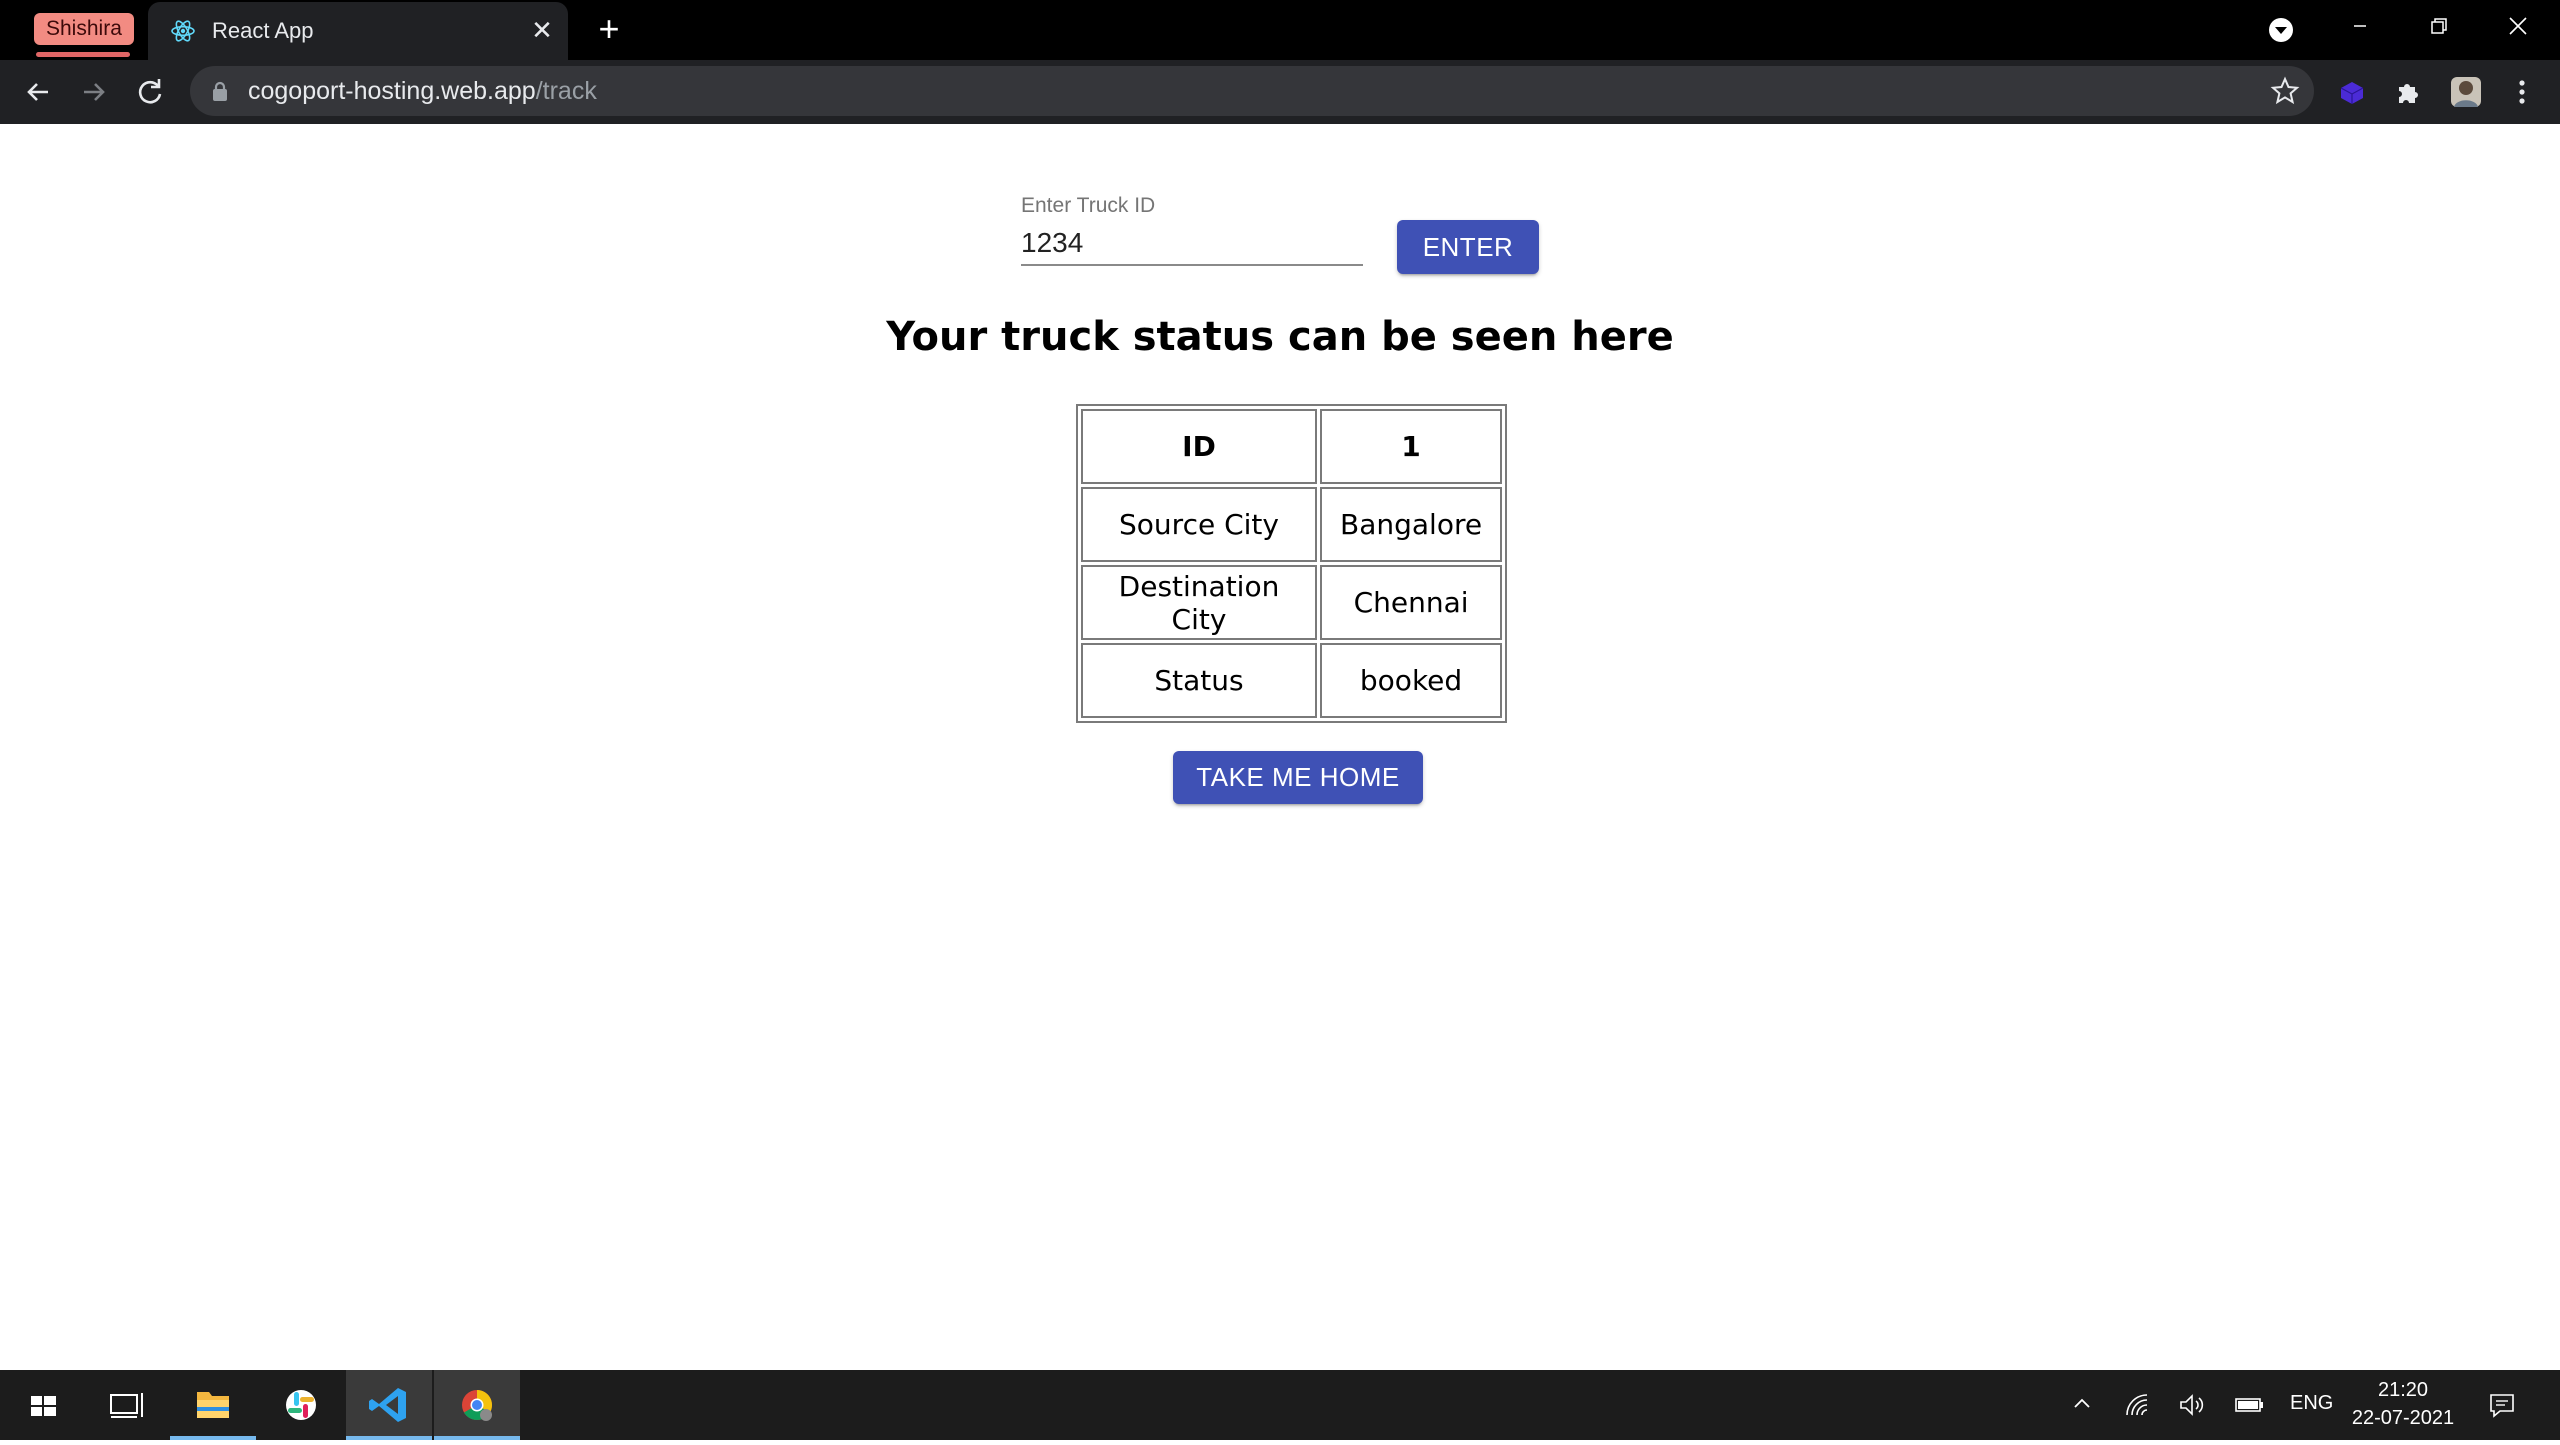 The height and width of the screenshot is (1445, 2560). I want to click on file-explorer-icon, so click(213, 1405).